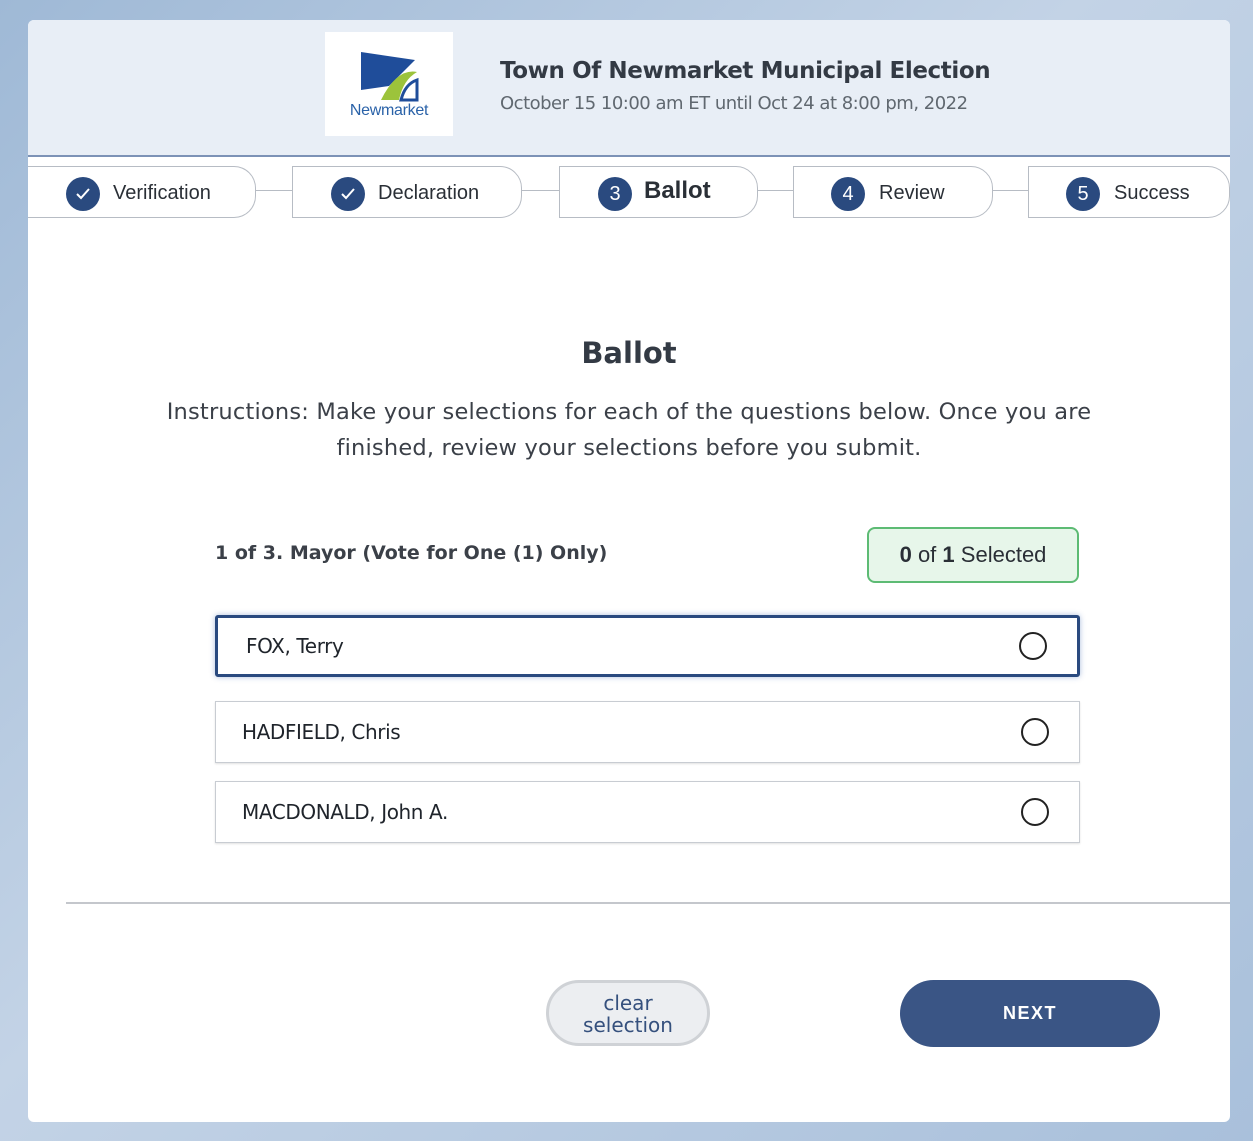  Describe the element at coordinates (948, 554) in the screenshot. I see `selected-max: 1` at that location.